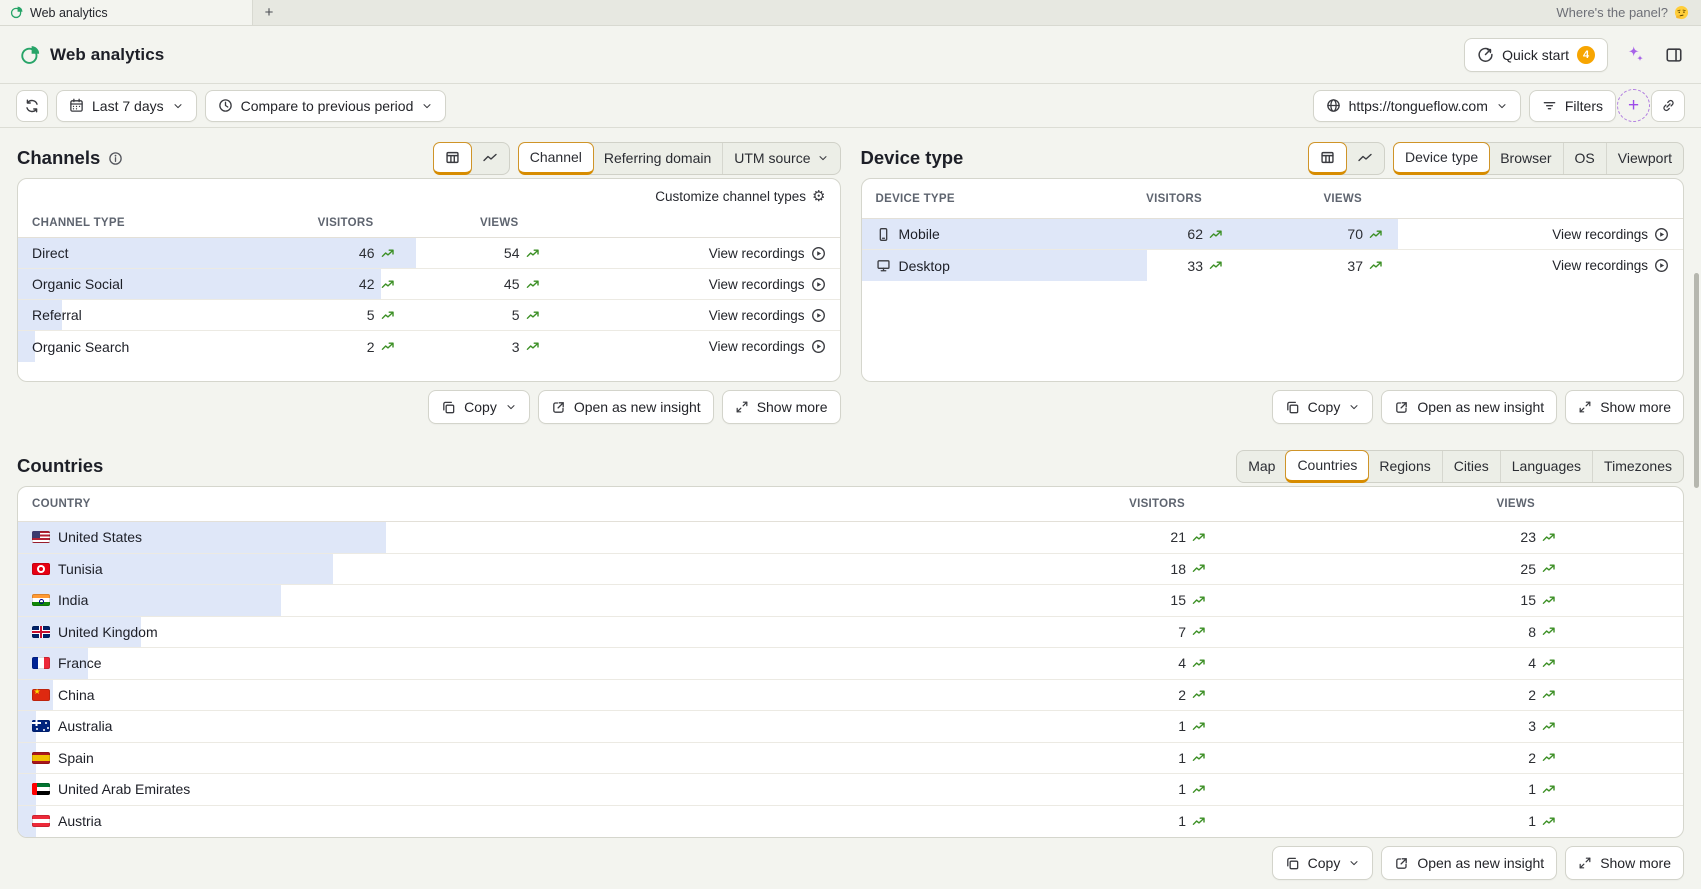 This screenshot has height=889, width=1701. Describe the element at coordinates (61, 504) in the screenshot. I see `col-country: COUNTRY` at that location.